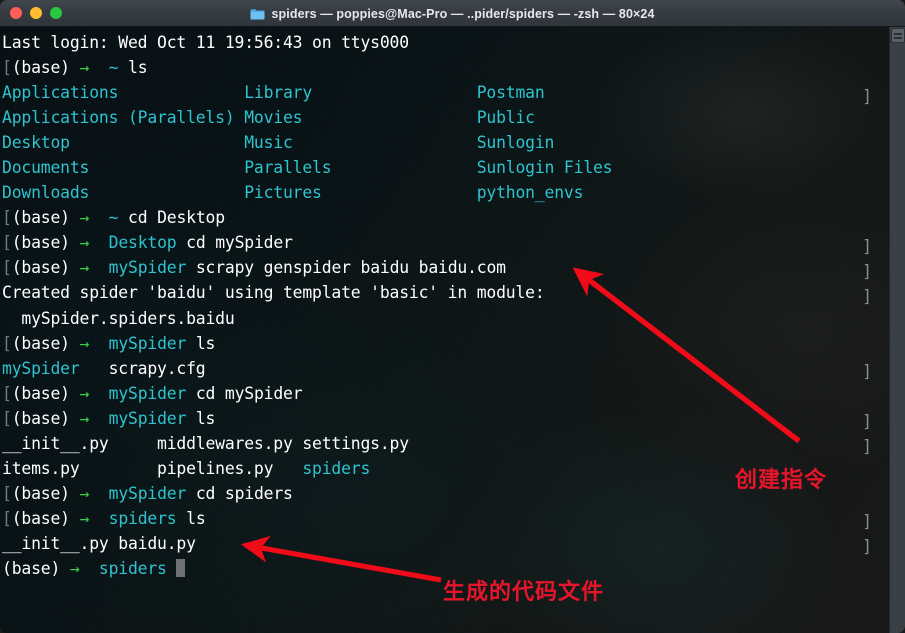 The width and height of the screenshot is (905, 633). I want to click on close-button, so click(16, 13).